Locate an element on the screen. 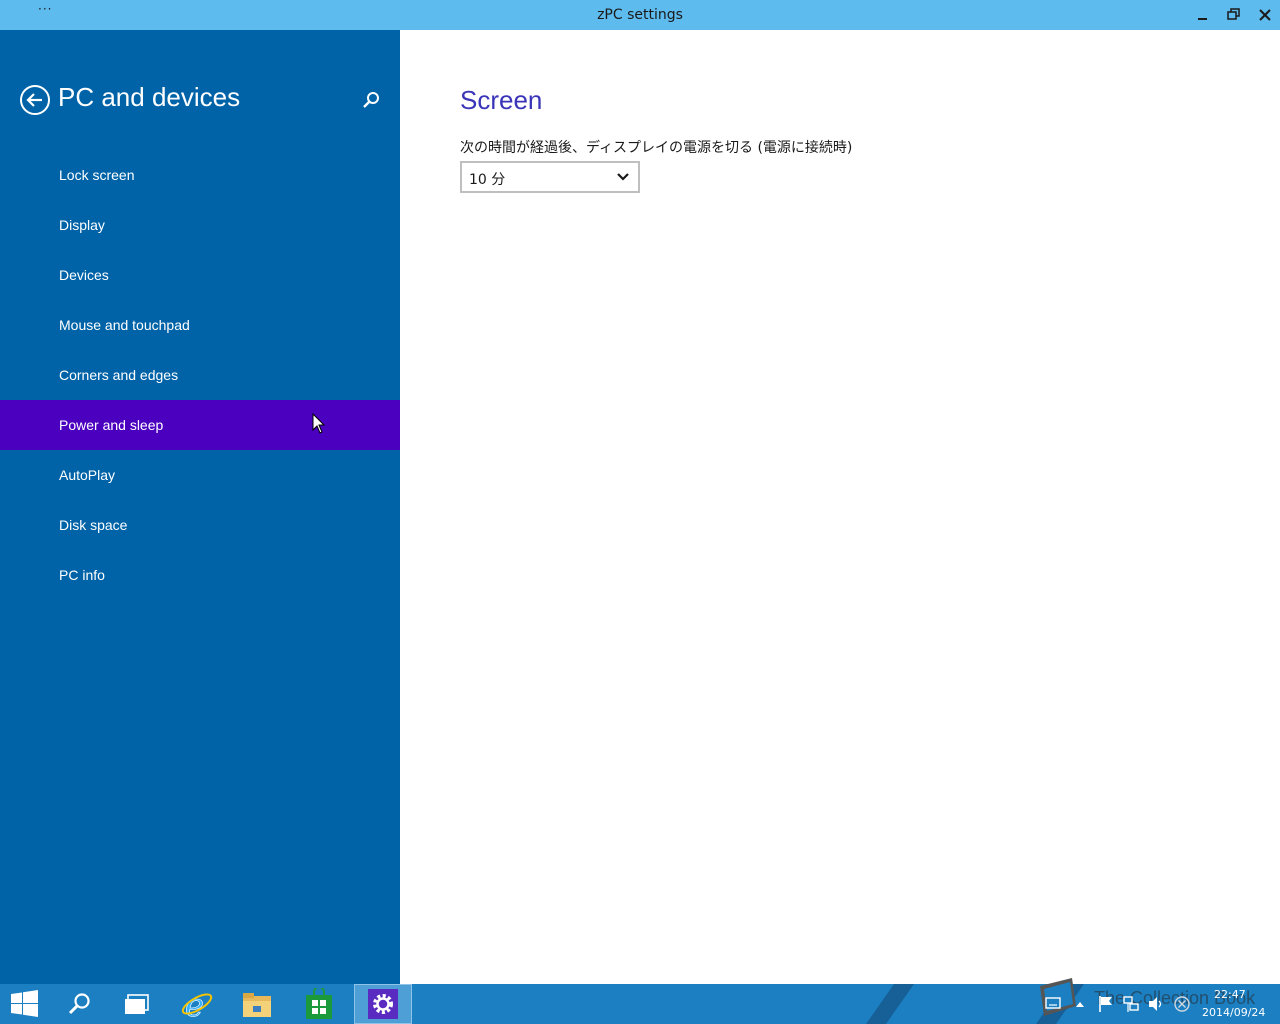  clock-time: 22:47 is located at coordinates (1230, 994).